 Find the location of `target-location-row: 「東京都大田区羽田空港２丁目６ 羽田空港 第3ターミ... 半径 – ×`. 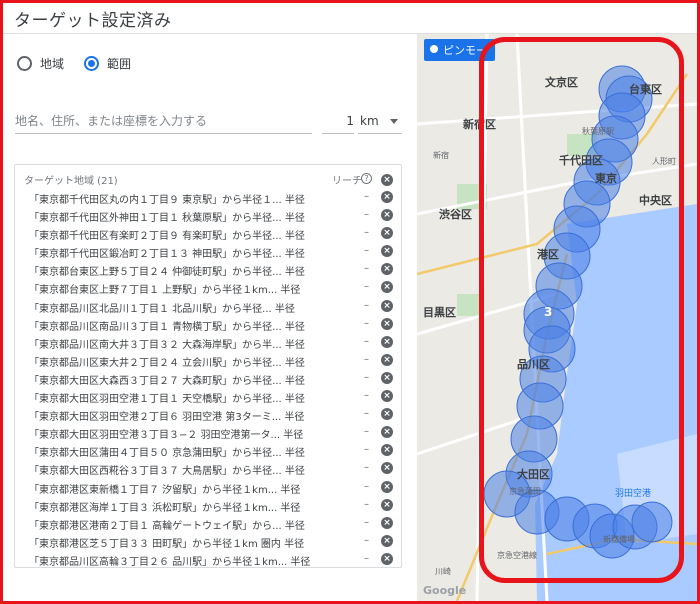

target-location-row: 「東京都大田区羽田空港２丁目６ 羽田空港 第3ターミ... 半径 – × is located at coordinates (208, 414).